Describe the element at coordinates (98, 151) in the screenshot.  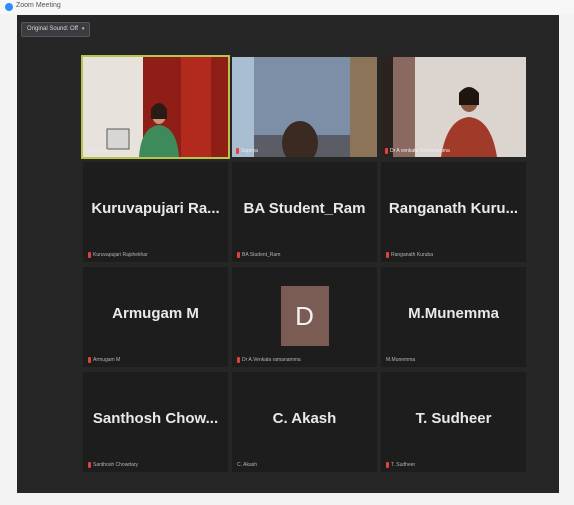
I see `participant-name-label: SriVimala` at that location.